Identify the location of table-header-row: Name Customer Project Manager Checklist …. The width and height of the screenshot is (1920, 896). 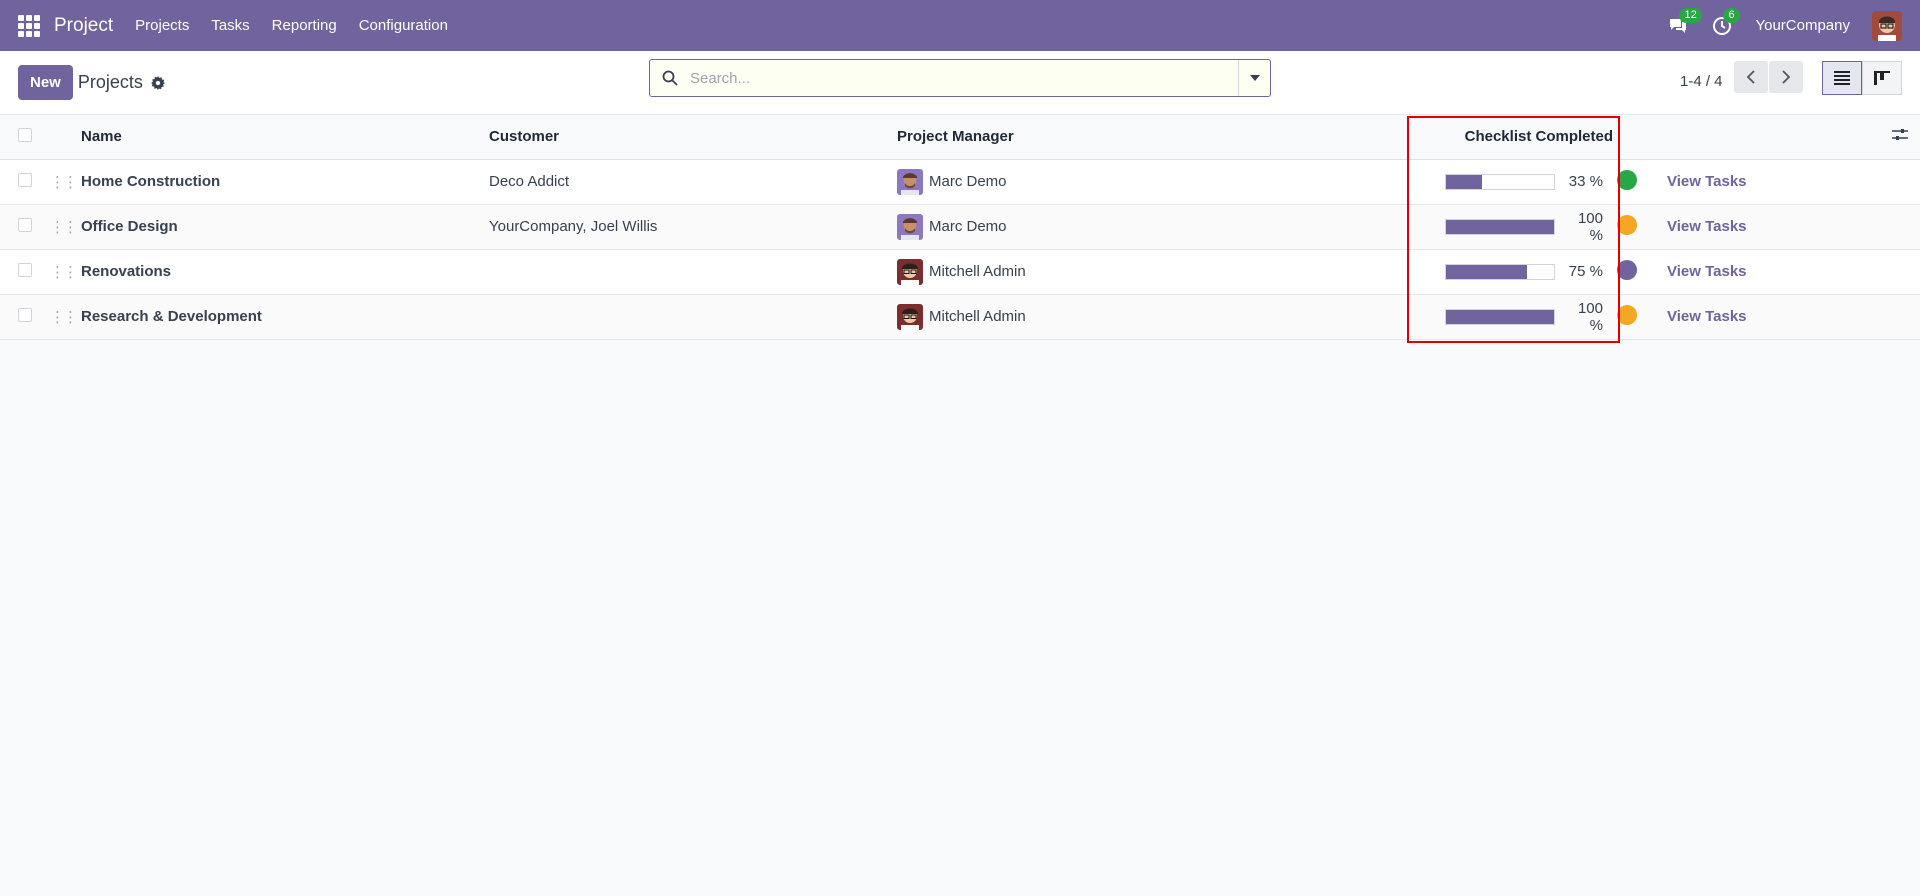
(960, 137).